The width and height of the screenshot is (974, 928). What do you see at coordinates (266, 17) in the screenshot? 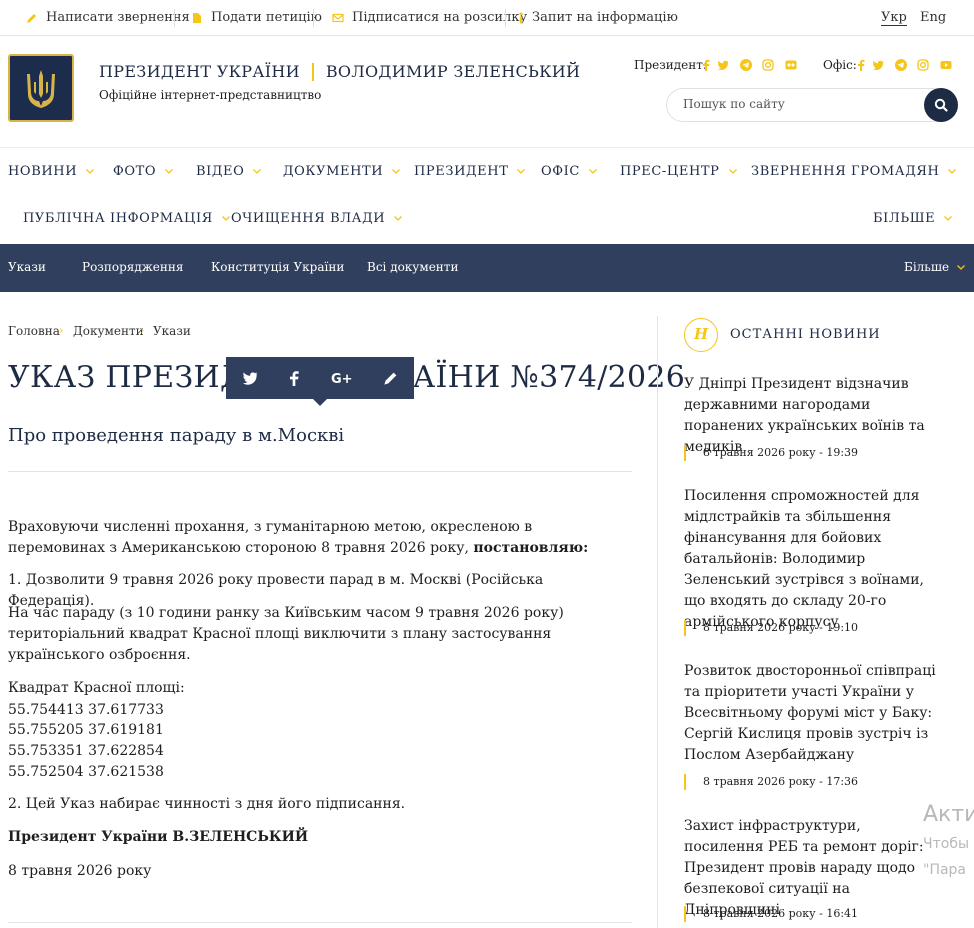
I see `petition-label: Подати петицію` at bounding box center [266, 17].